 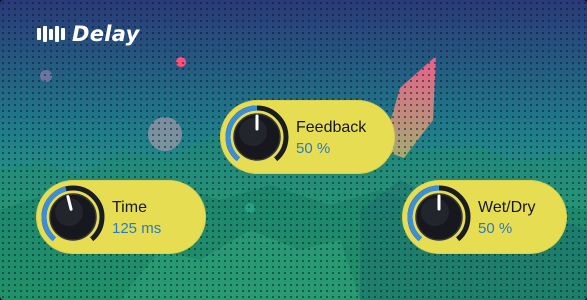 What do you see at coordinates (73, 217) in the screenshot?
I see `time-knob` at bounding box center [73, 217].